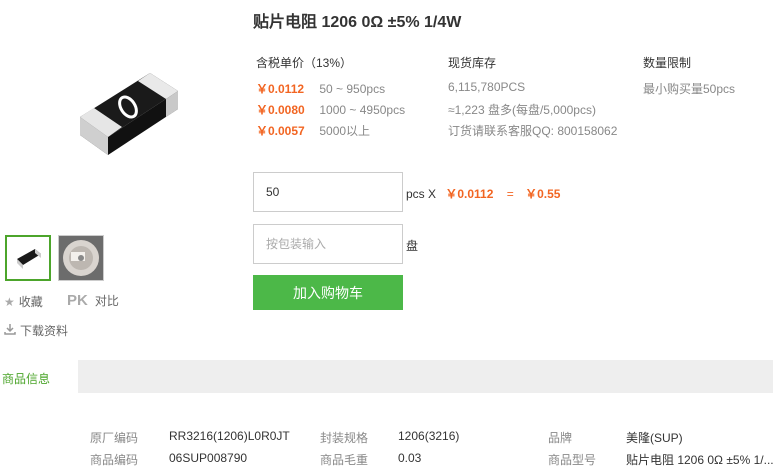  Describe the element at coordinates (487, 87) in the screenshot. I see `stock-qty: 6,115,780PCS` at that location.